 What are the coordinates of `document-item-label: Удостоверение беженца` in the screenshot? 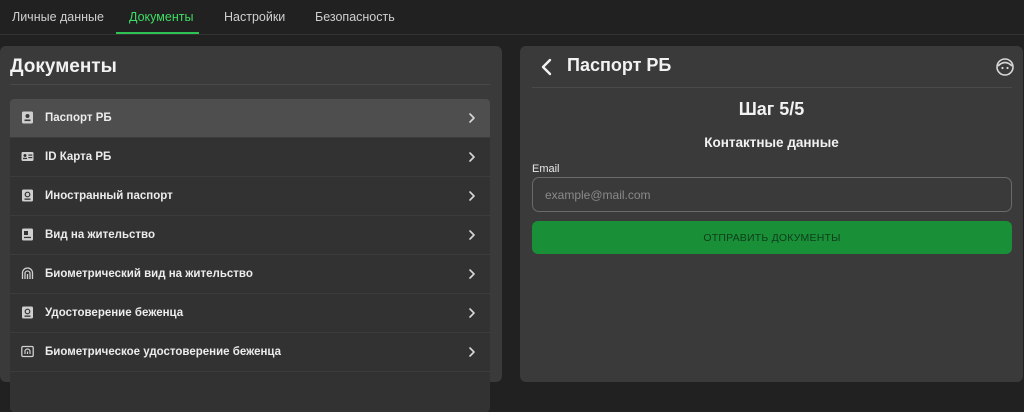 It's located at (114, 313).